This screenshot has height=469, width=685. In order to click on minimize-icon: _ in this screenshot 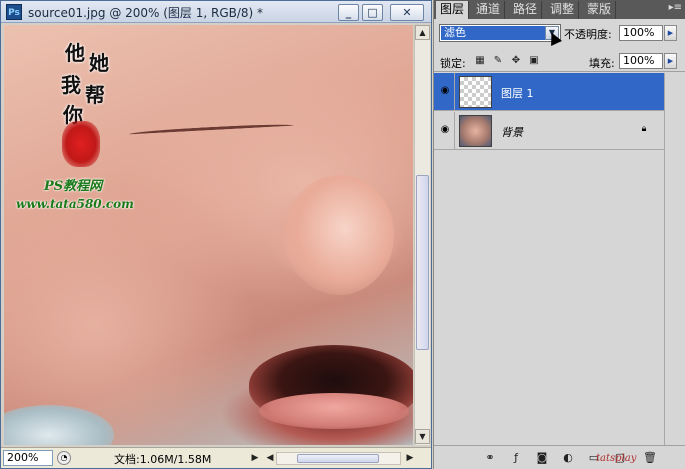, I will do `click(348, 12)`.